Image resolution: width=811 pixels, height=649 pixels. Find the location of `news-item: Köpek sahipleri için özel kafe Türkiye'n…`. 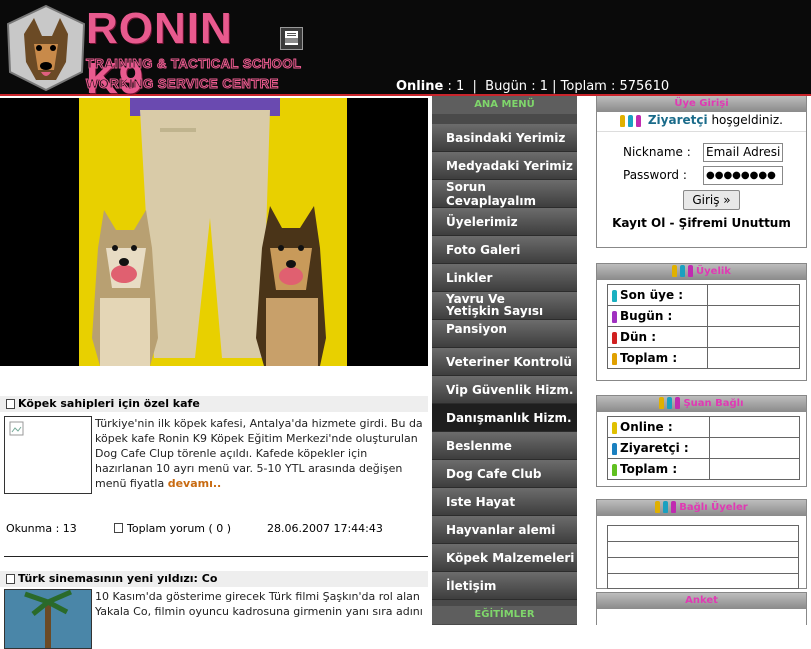

news-item: Köpek sahipleri için özel kafe Türkiye'n… is located at coordinates (214, 466).